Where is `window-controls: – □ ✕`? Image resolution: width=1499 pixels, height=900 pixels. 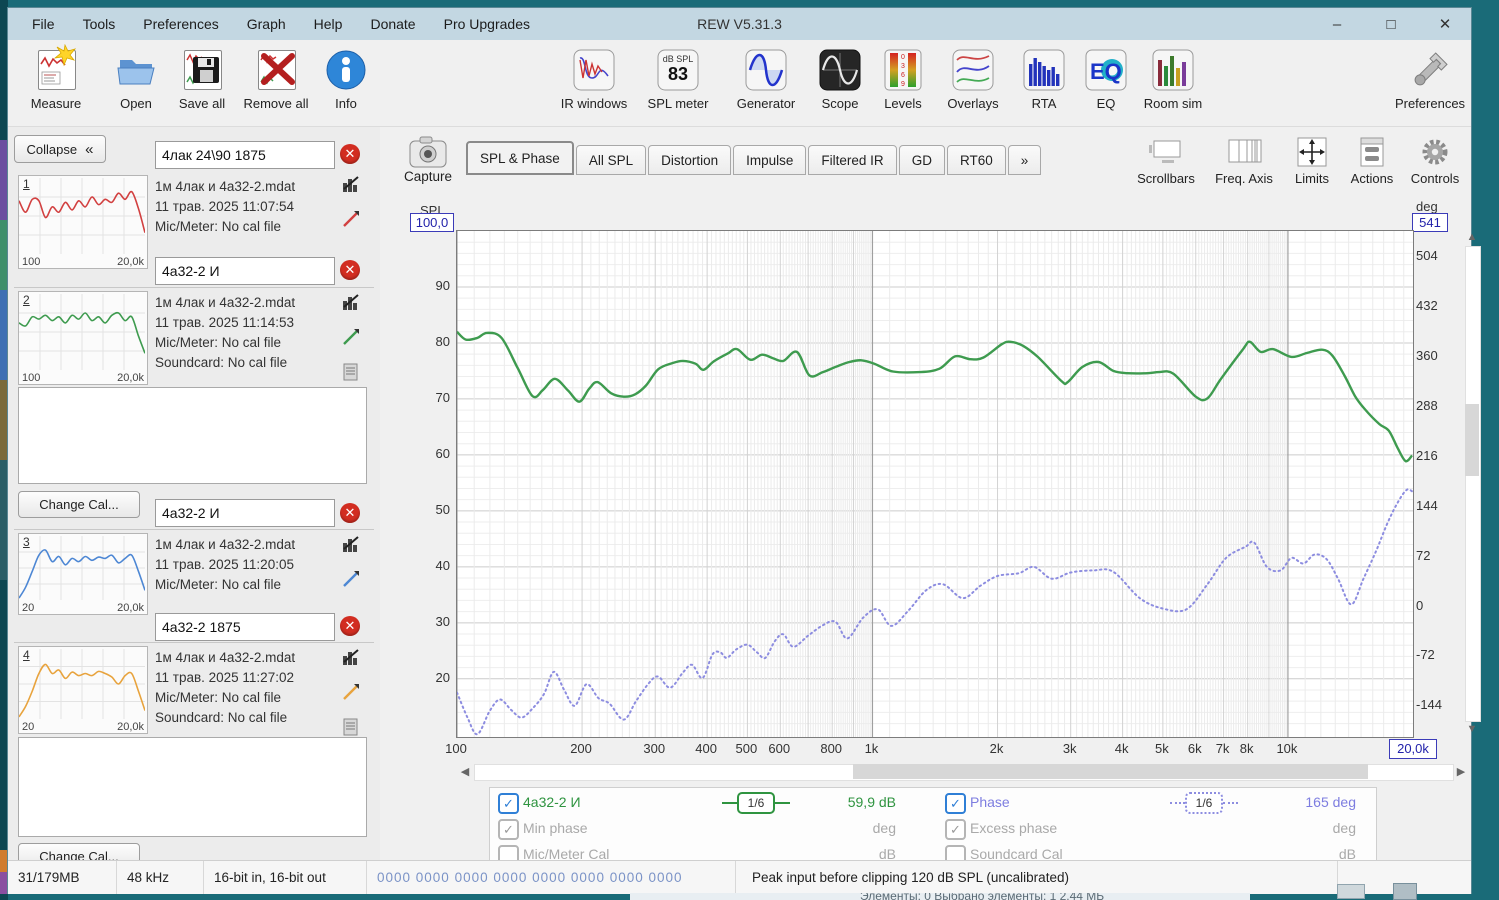 window-controls: – □ ✕ is located at coordinates (1396, 24).